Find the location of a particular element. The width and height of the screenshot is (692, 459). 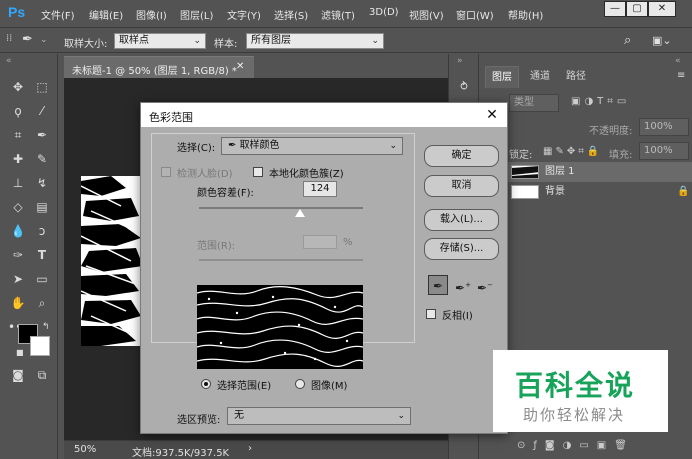

menu-edit: 编辑(E) is located at coordinates (106, 14).